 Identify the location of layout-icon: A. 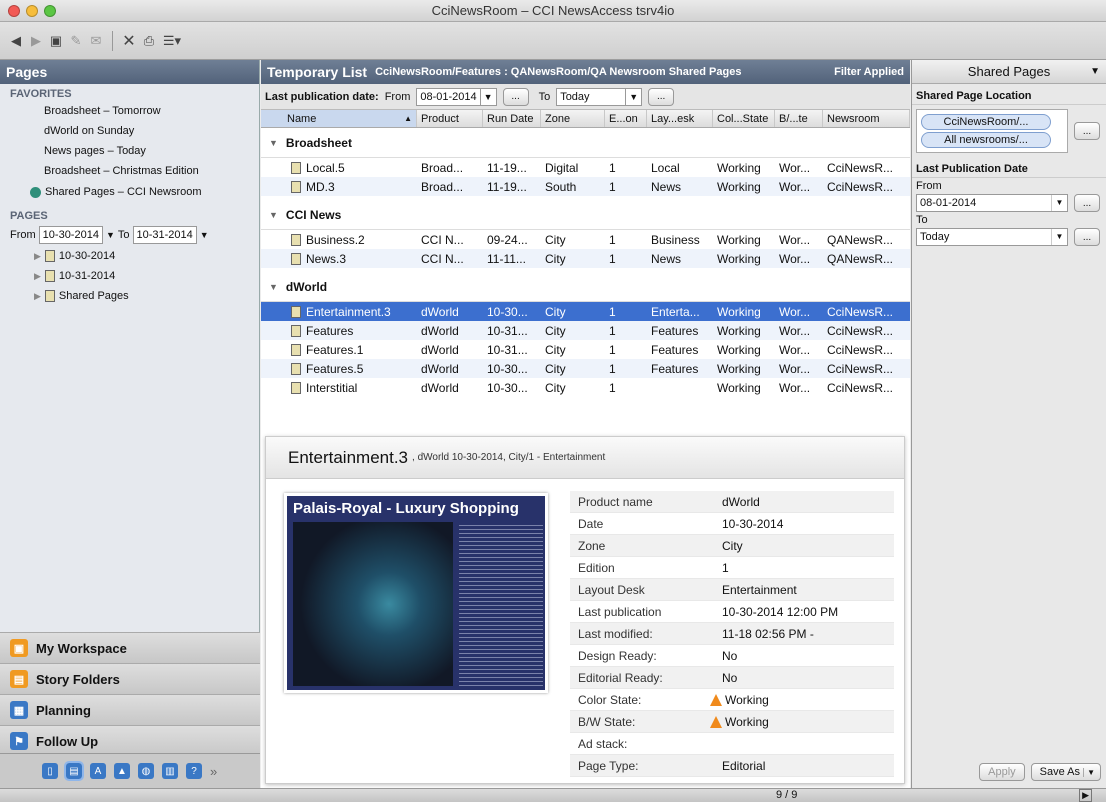
(98, 771).